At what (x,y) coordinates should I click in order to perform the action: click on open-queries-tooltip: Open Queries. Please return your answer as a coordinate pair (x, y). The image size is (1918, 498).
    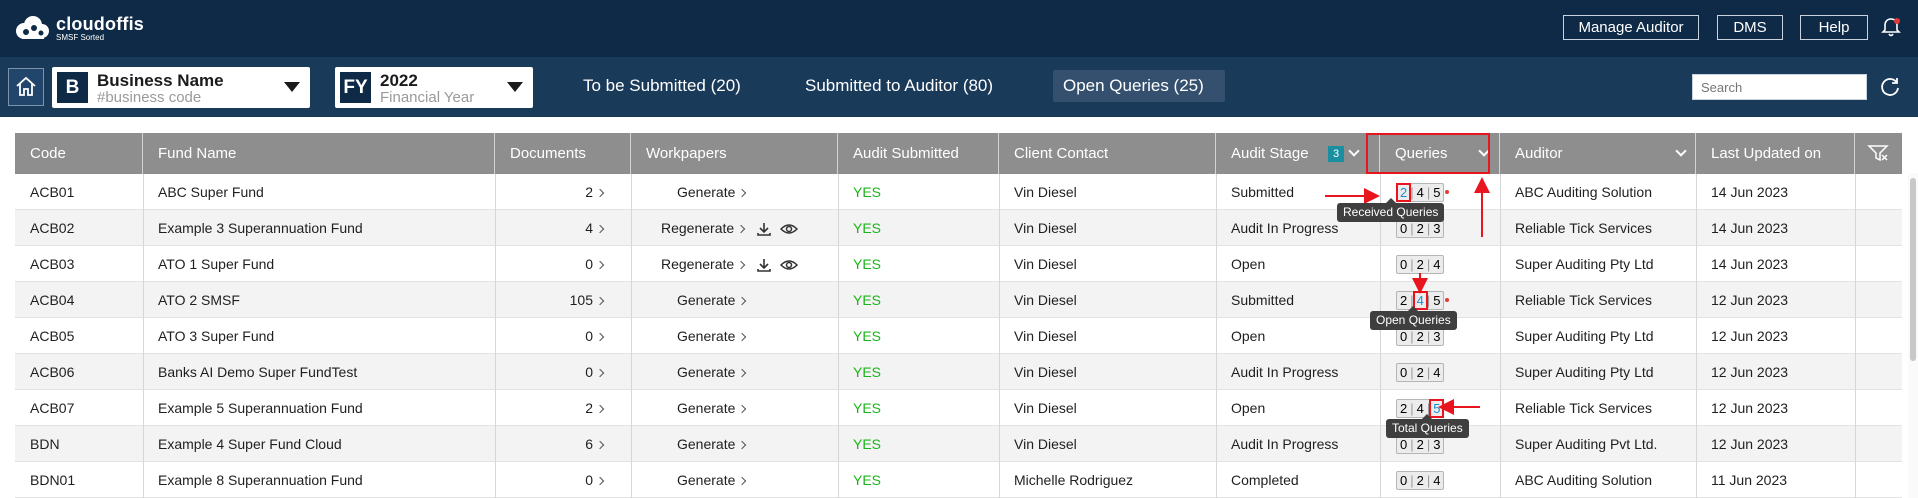
    Looking at the image, I should click on (1413, 318).